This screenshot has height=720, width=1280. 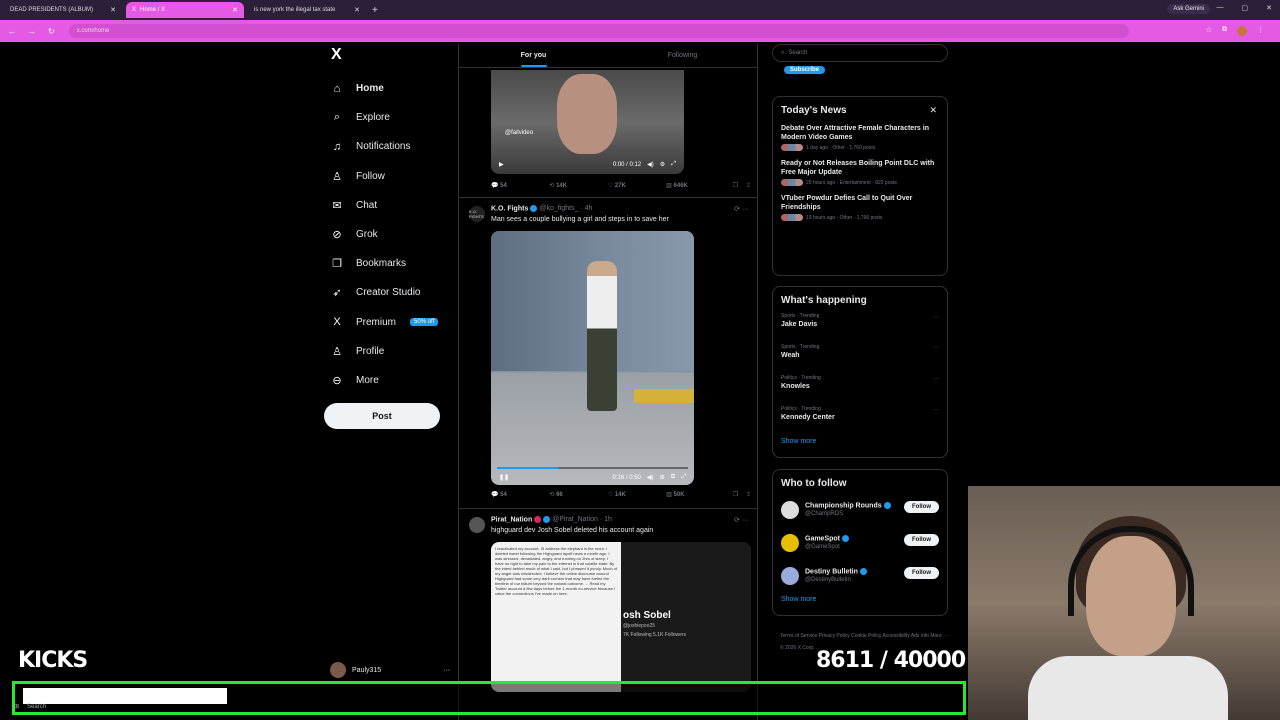 What do you see at coordinates (389, 292) in the screenshot?
I see `nav-item-creator-studio: ➶ Creator Studio` at bounding box center [389, 292].